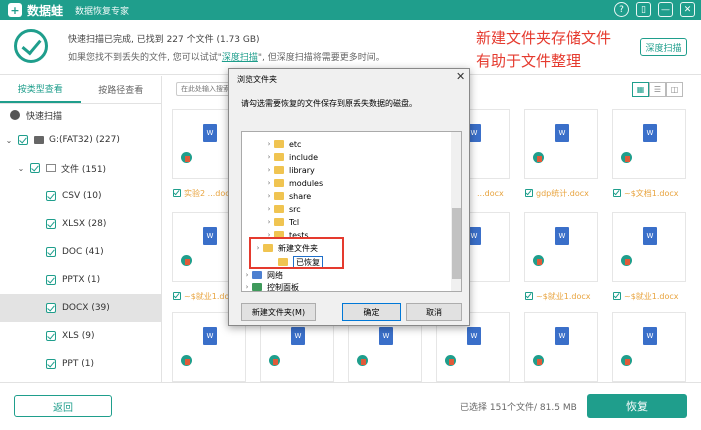 The image size is (701, 430). Describe the element at coordinates (240, 58) in the screenshot. I see `deep-scan-link: 深度扫描` at that location.